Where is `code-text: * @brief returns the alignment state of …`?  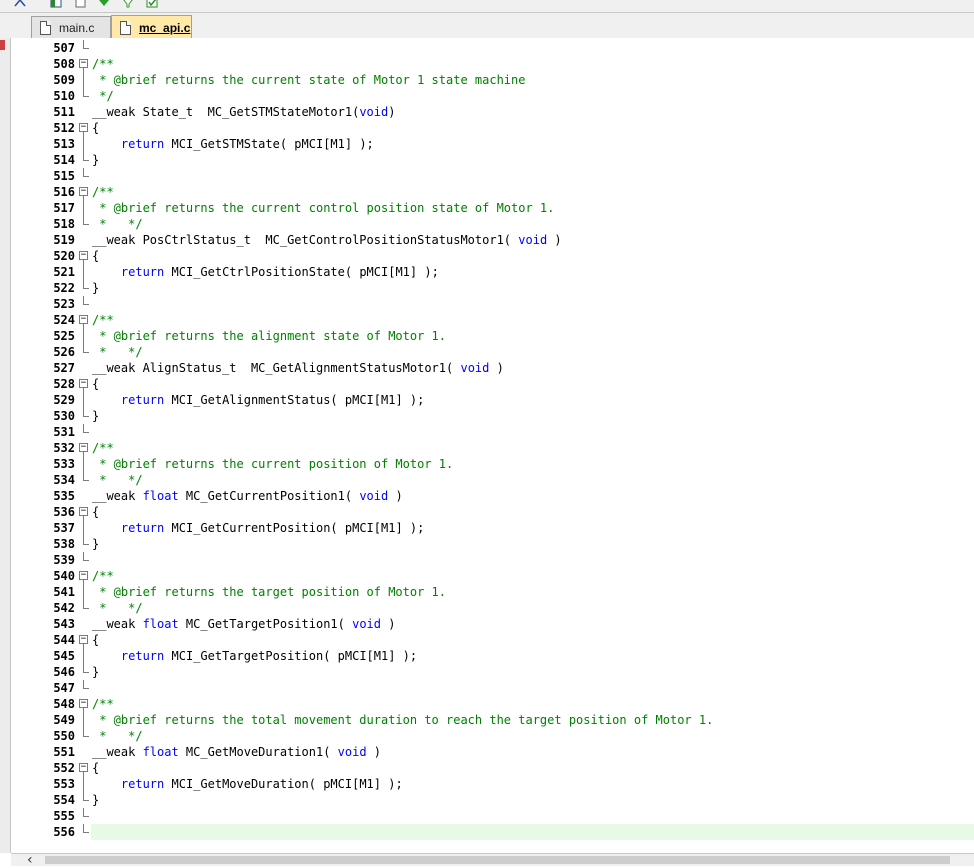 code-text: * @brief returns the alignment state of … is located at coordinates (269, 336).